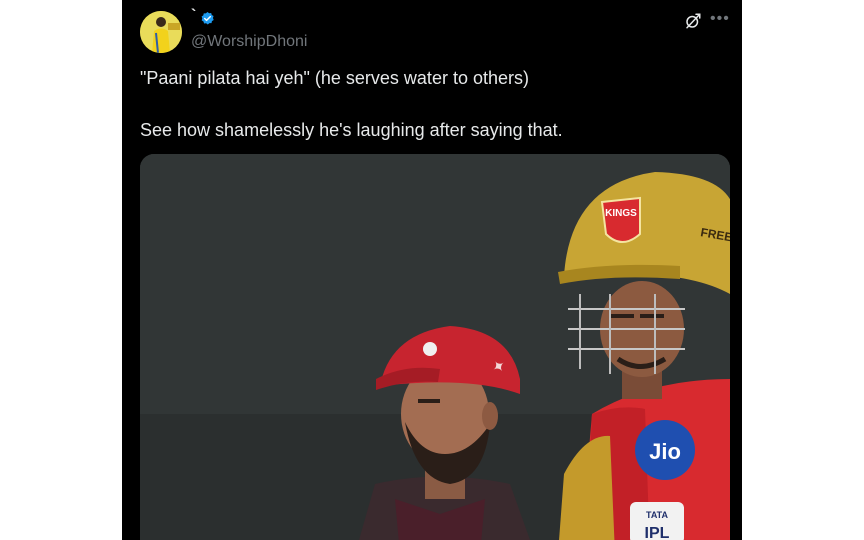  Describe the element at coordinates (720, 19) in the screenshot. I see `more-icon: •••` at that location.